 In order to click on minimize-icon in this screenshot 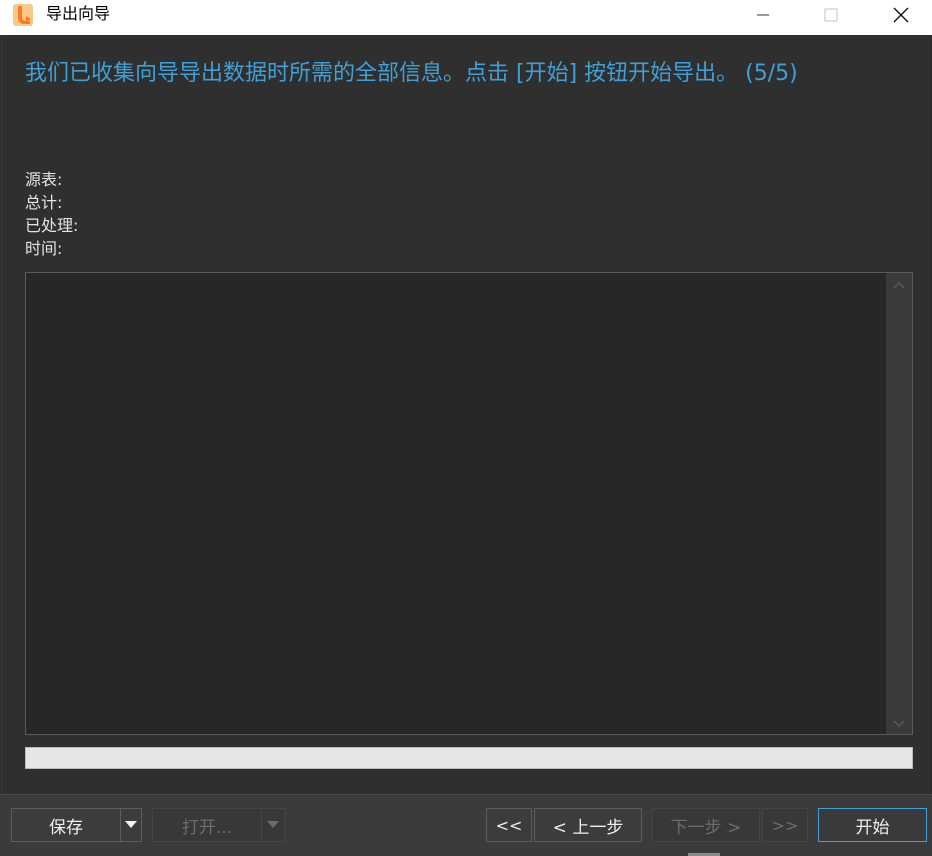, I will do `click(763, 15)`.